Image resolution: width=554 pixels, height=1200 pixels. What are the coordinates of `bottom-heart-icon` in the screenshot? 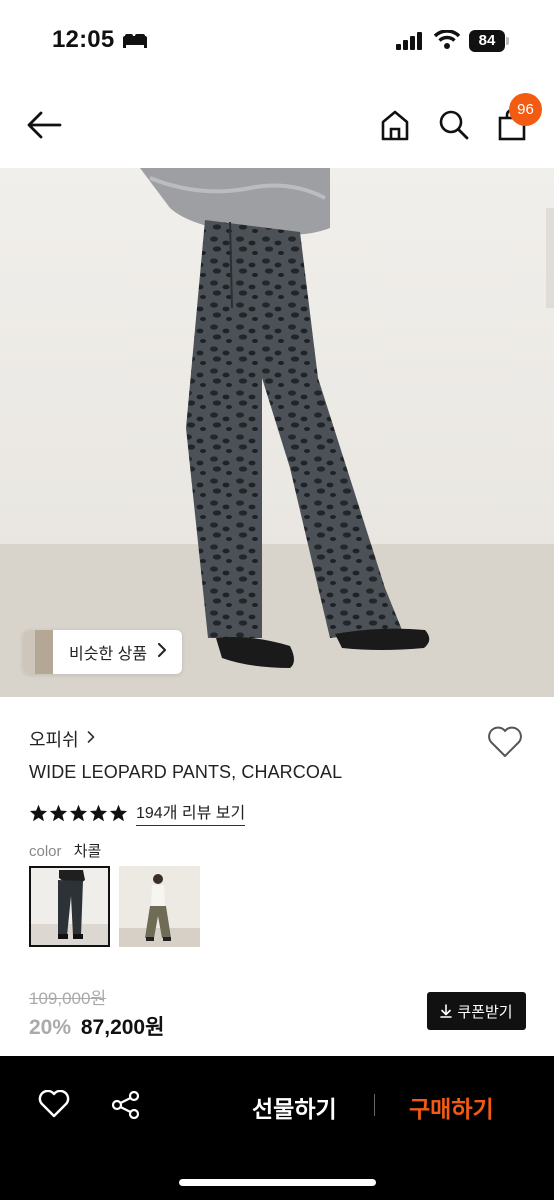 It's located at (54, 1106).